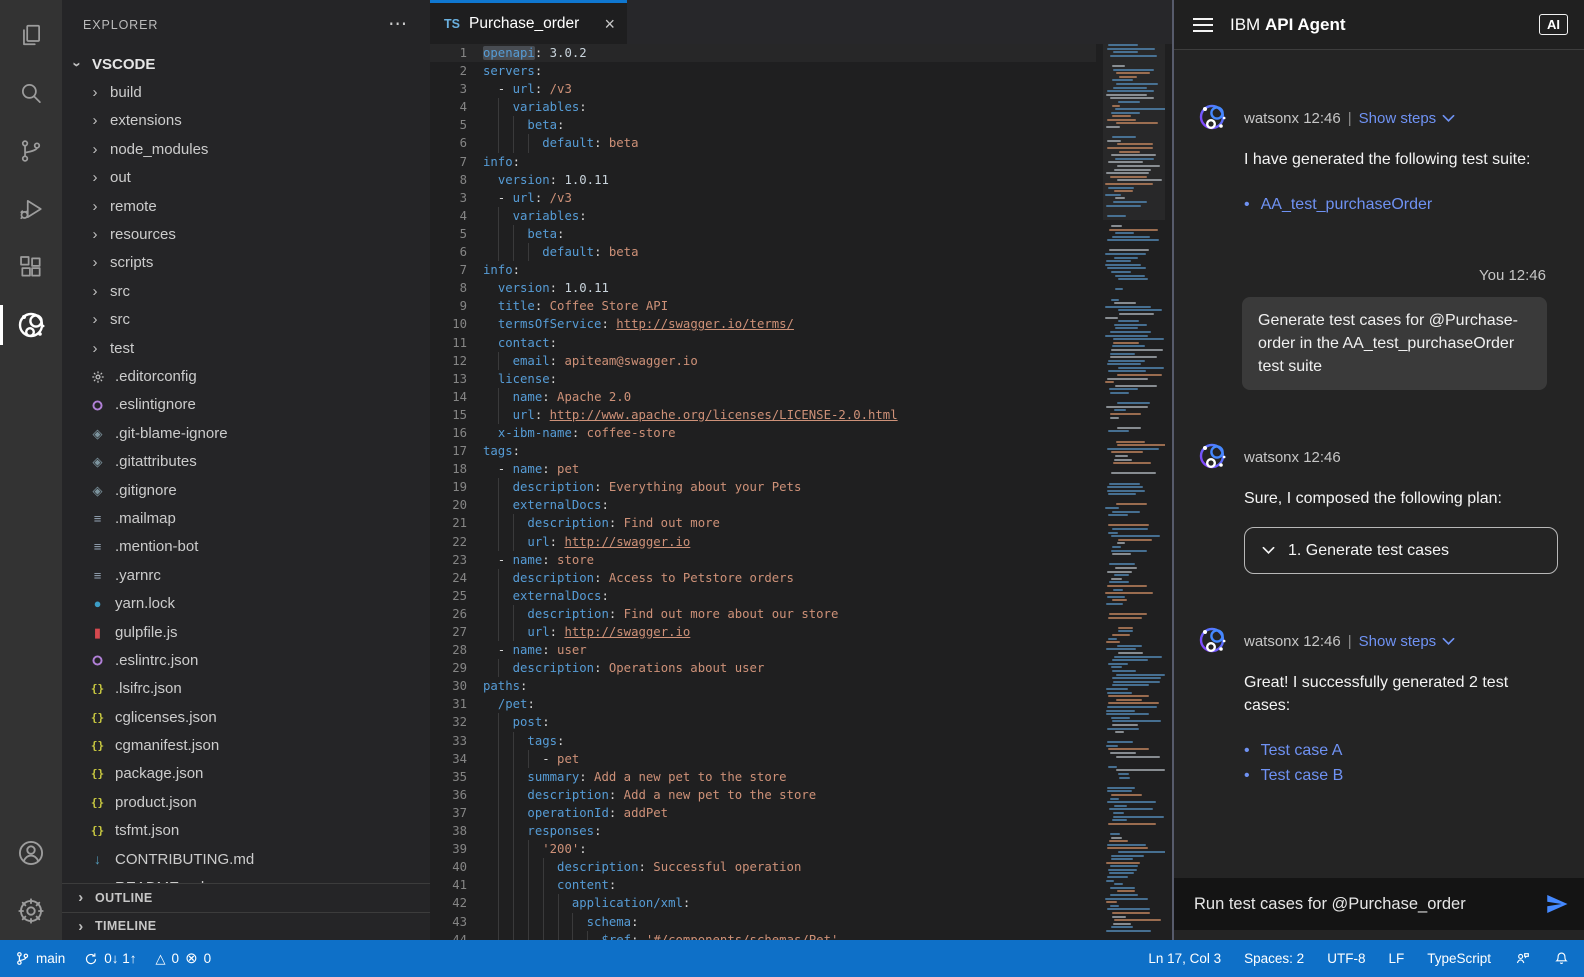  What do you see at coordinates (763, 306) in the screenshot?
I see `code-line-9: 9 title: Coffee Store API` at bounding box center [763, 306].